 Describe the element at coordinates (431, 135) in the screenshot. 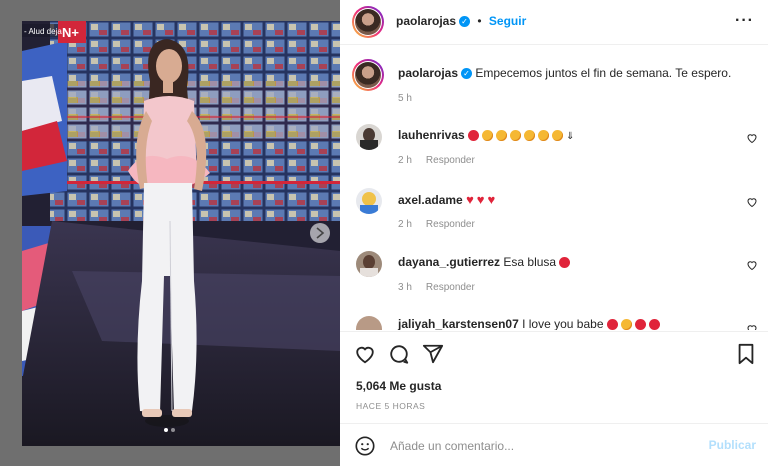

I see `comment-username: lauhenrivas` at that location.